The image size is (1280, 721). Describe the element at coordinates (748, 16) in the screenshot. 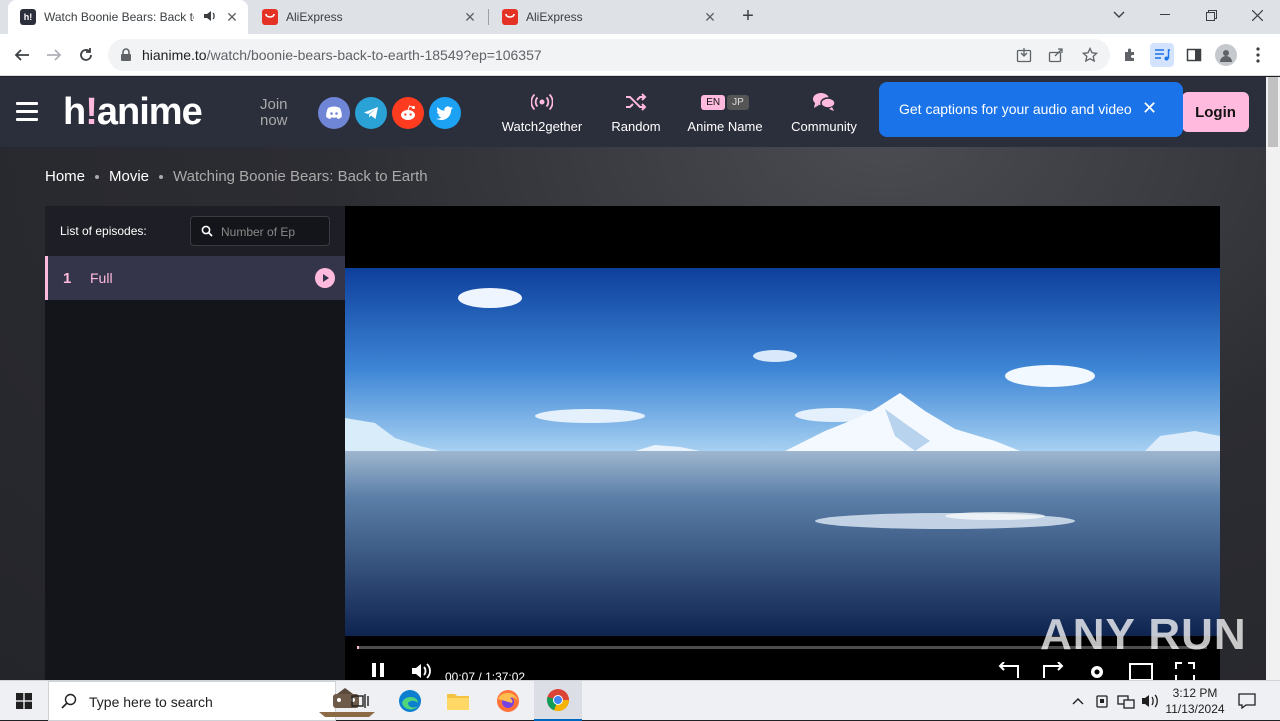

I see `new-tab-button: +` at that location.